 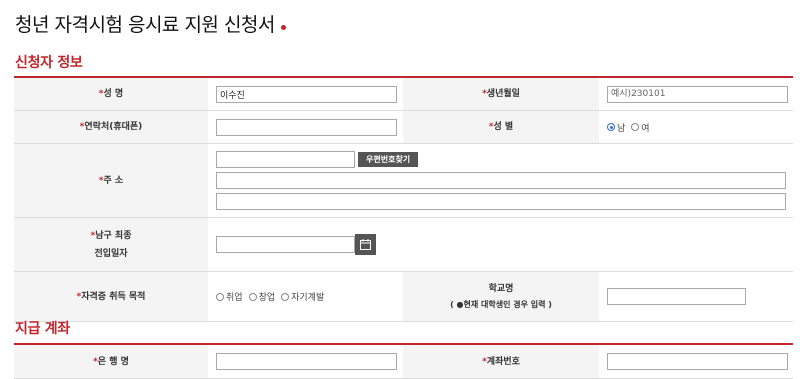 What do you see at coordinates (111, 296) in the screenshot?
I see `purpose-label: *자격증 취득 목적` at bounding box center [111, 296].